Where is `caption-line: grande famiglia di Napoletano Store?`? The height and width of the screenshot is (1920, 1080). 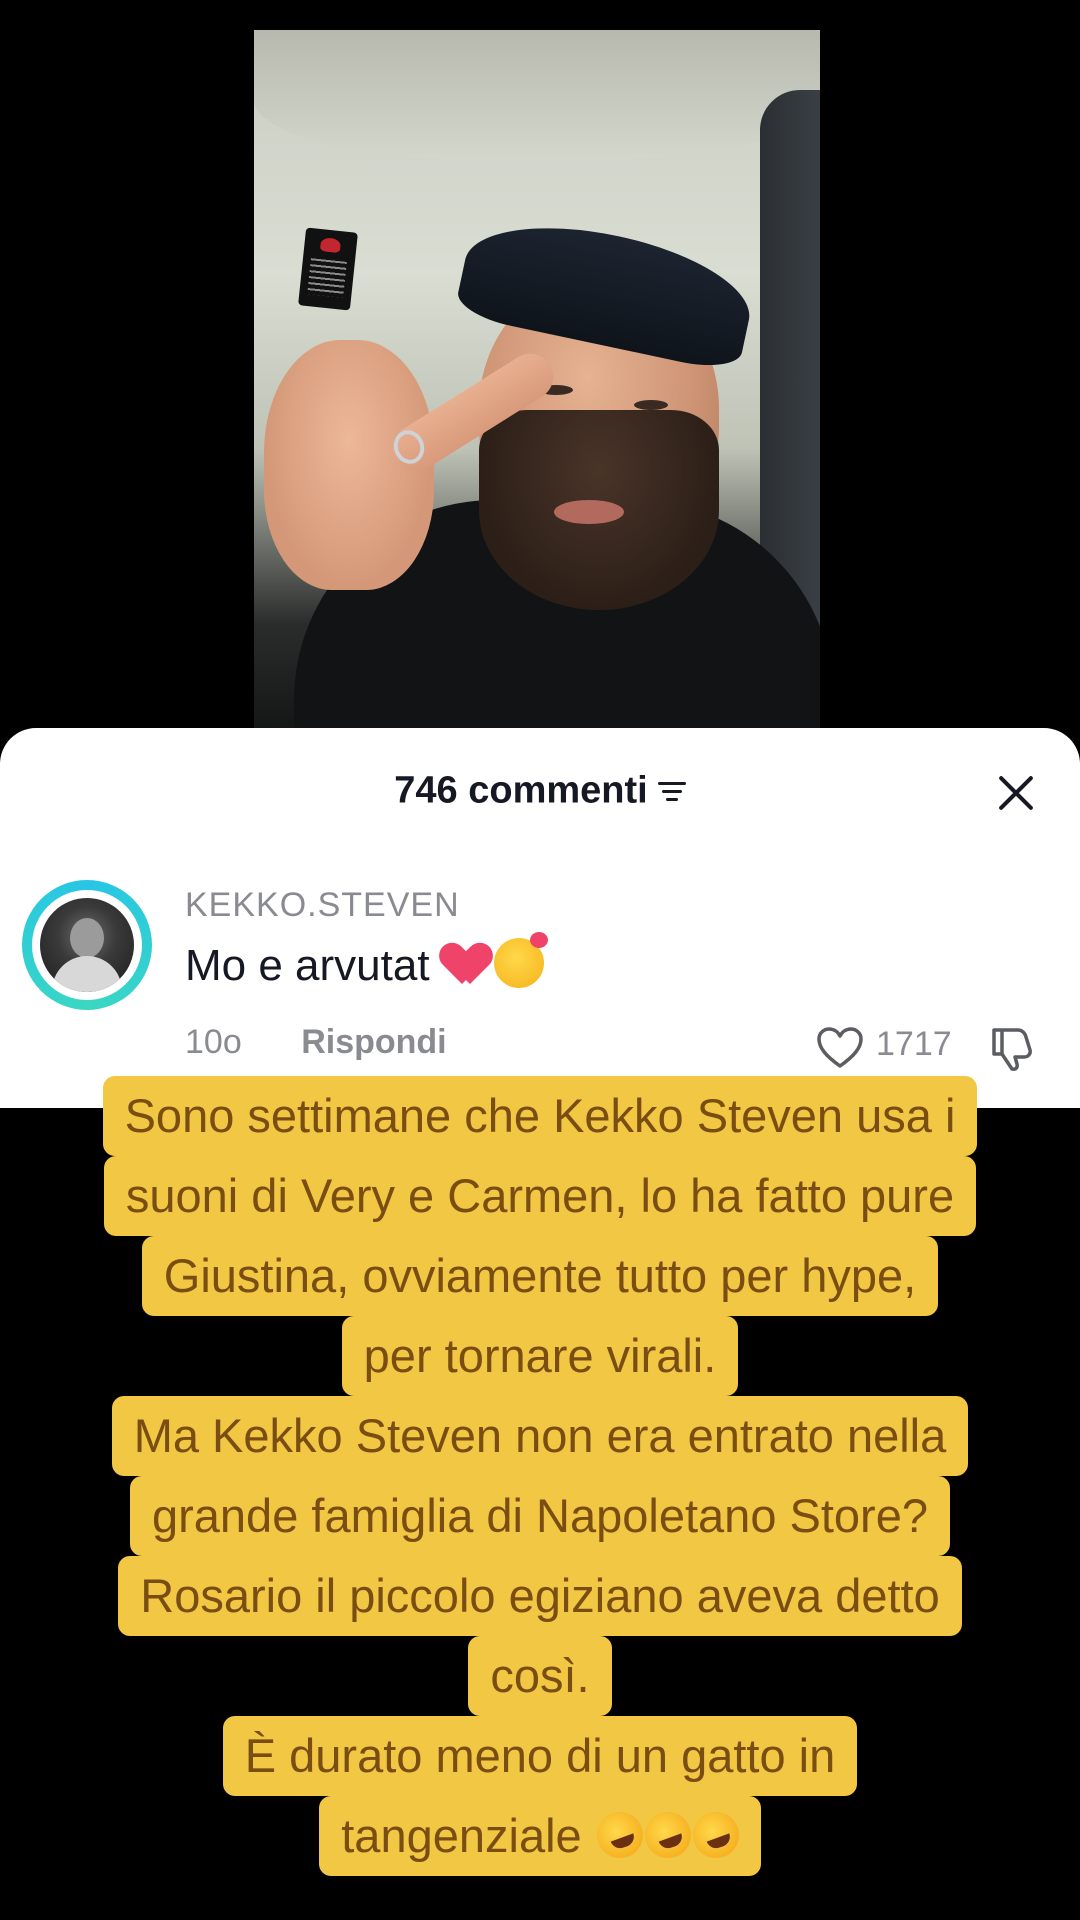
caption-line: grande famiglia di Napoletano Store? is located at coordinates (539, 1516).